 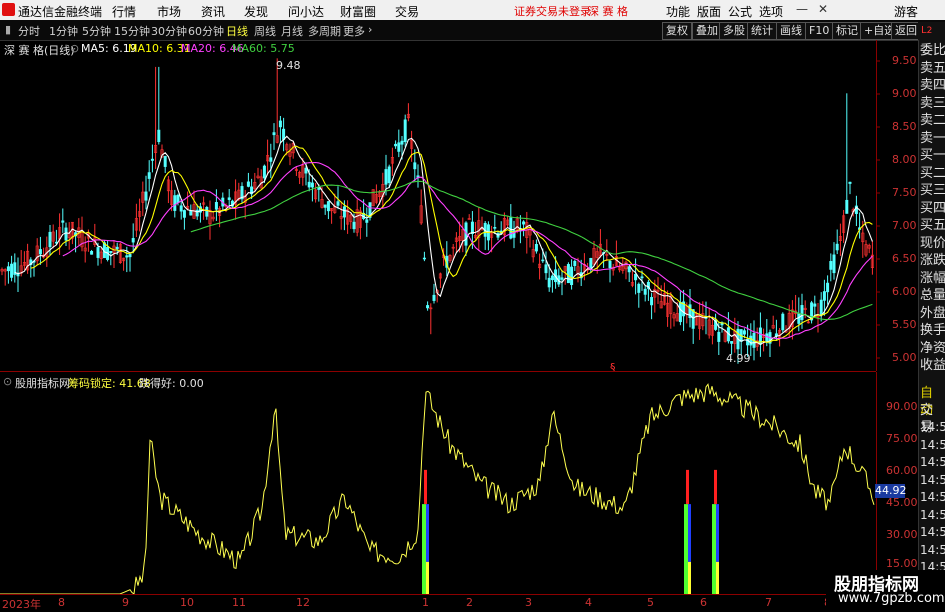 What do you see at coordinates (891, 598) in the screenshot?
I see `watermark-url: www.7gpzb.com` at bounding box center [891, 598].